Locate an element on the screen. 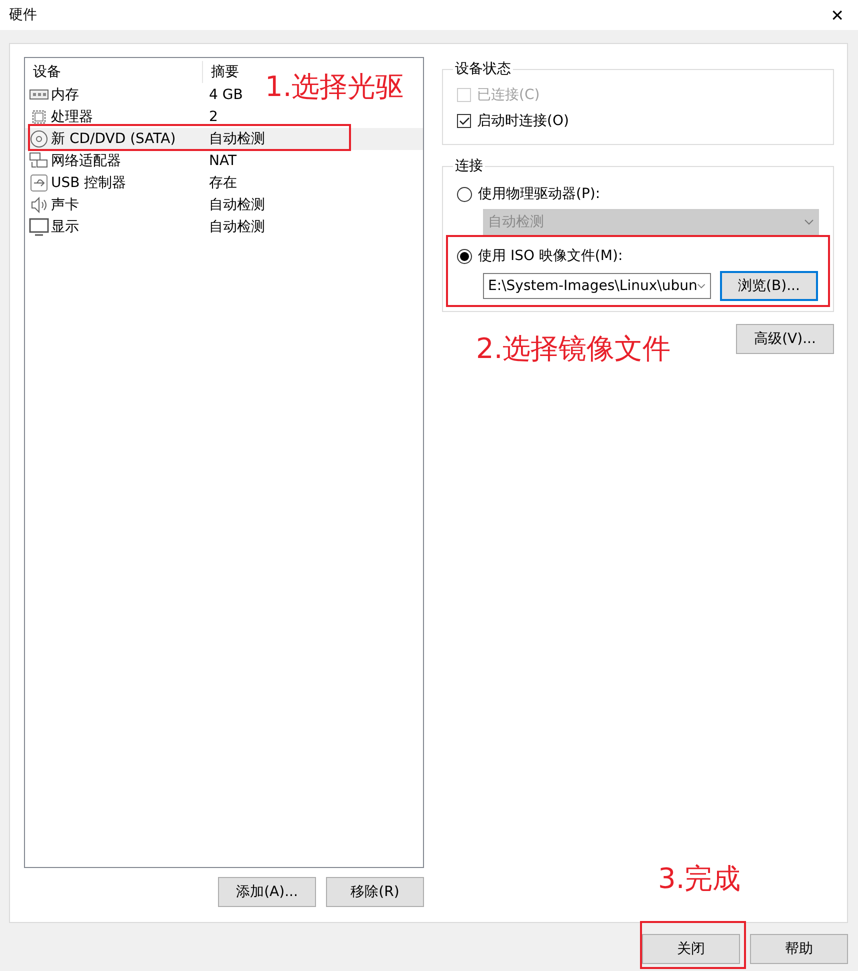 The width and height of the screenshot is (858, 971). checkbox-label: 已连接(C) is located at coordinates (508, 95).